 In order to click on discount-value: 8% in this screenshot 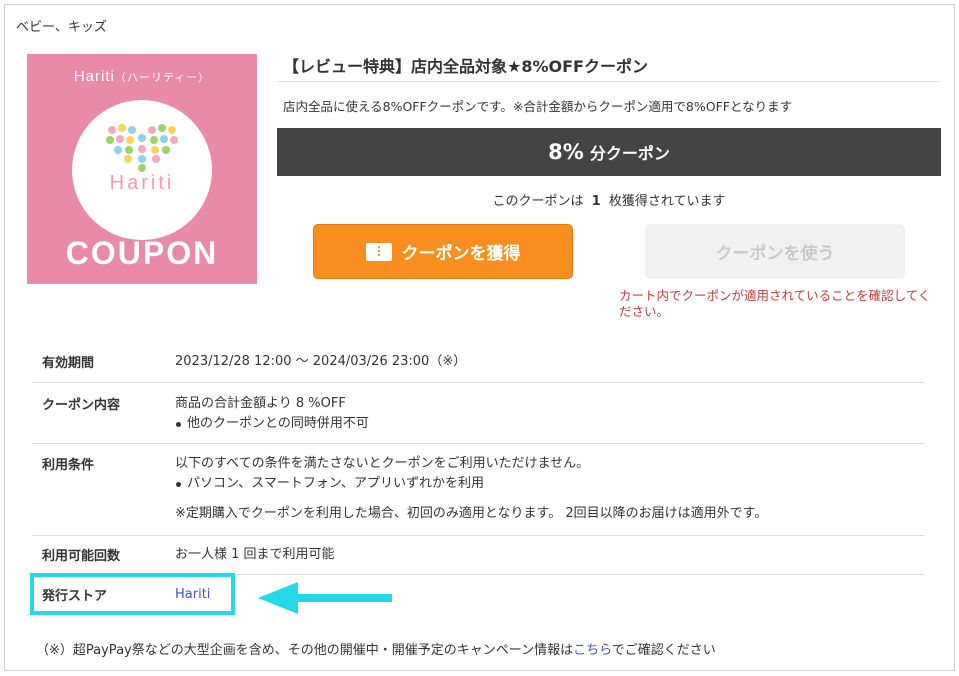, I will do `click(566, 152)`.